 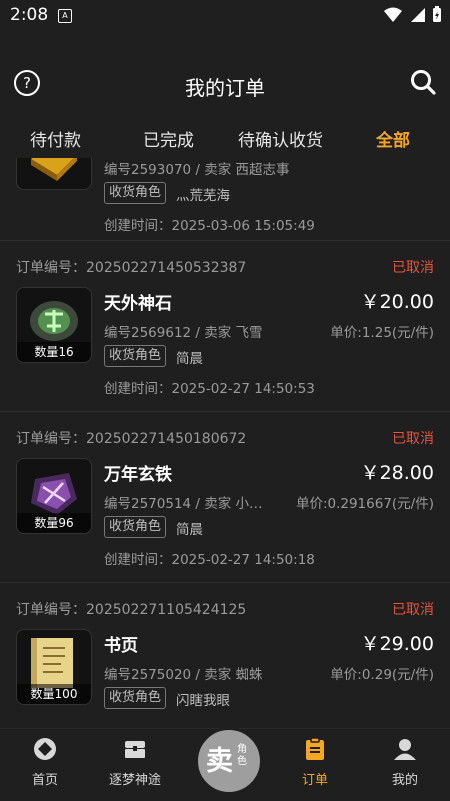 I want to click on order-tabs: 待付款 已完成 待确认收货 全部, so click(x=225, y=139).